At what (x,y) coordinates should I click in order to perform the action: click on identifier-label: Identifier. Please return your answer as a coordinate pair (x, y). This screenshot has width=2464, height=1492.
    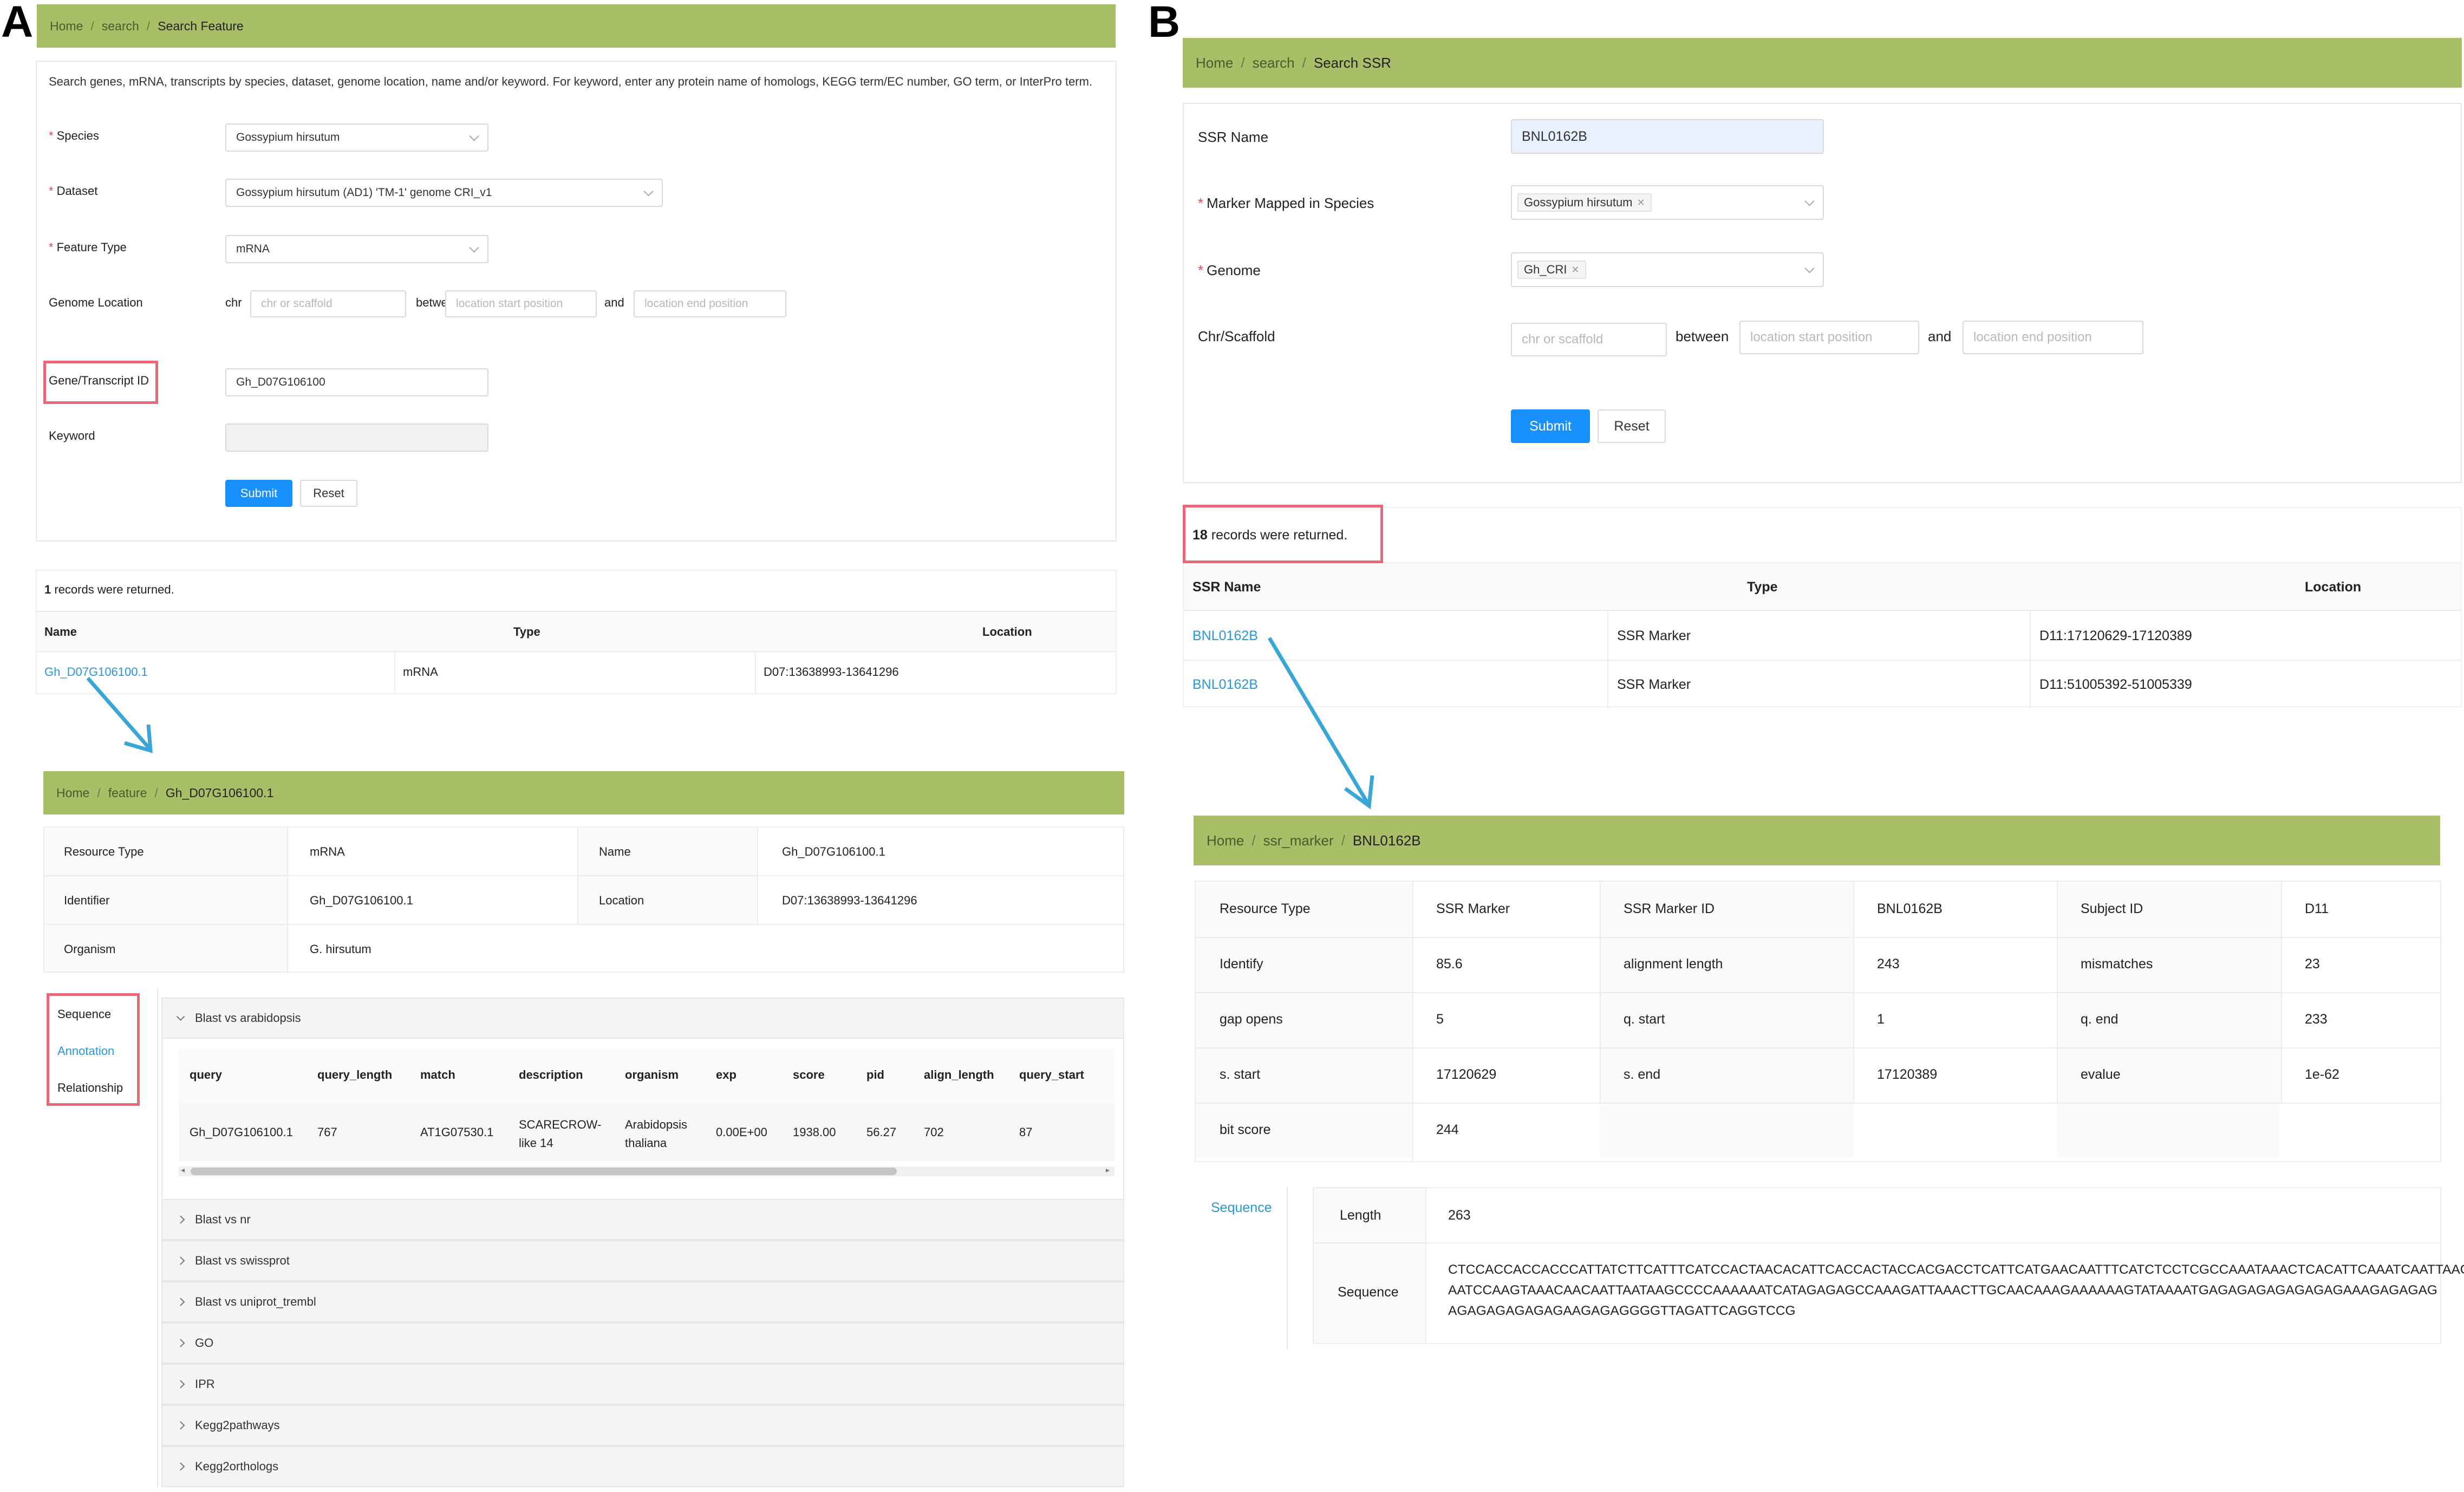
    Looking at the image, I should click on (87, 900).